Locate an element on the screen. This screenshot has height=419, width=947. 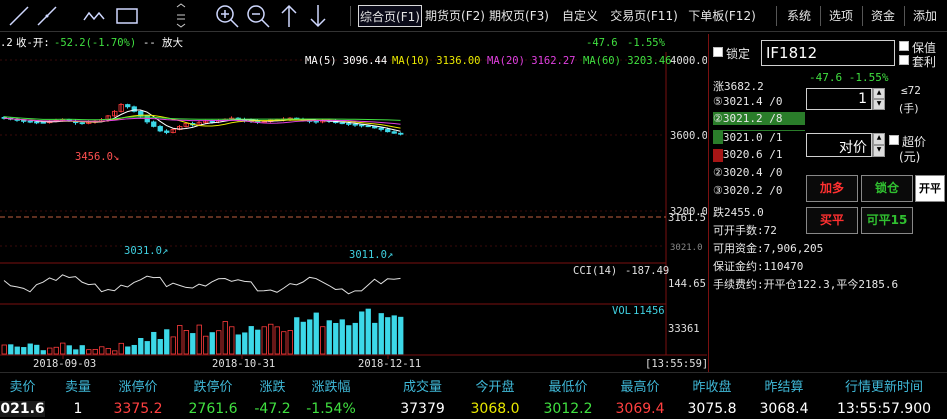
price-spinner: ▲ ▼ is located at coordinates (878, 145).